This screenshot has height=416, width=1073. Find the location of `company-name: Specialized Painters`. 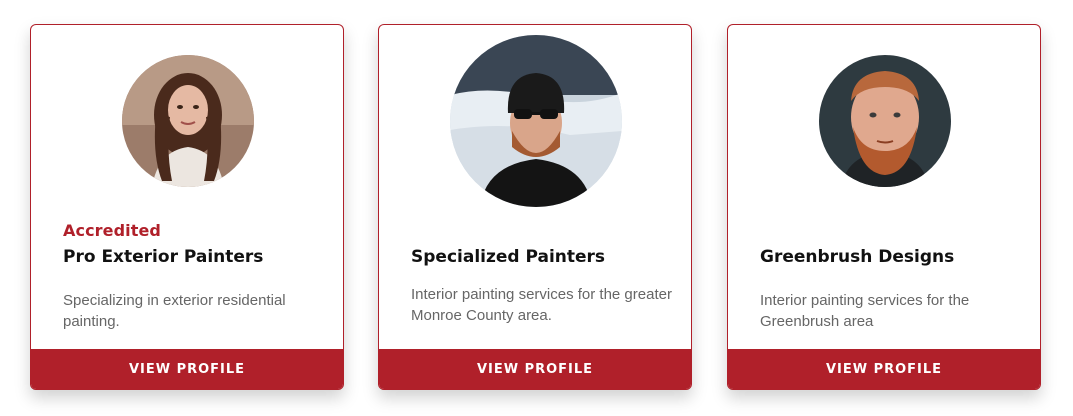

company-name: Specialized Painters is located at coordinates (508, 257).